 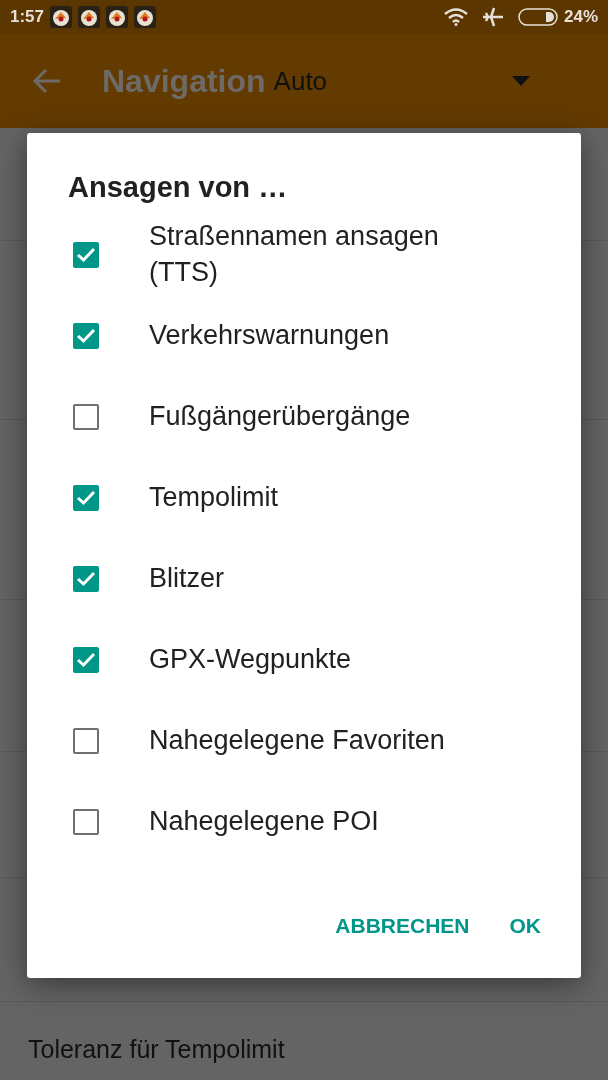 I want to click on option-label: Tempolimit, so click(x=314, y=497).